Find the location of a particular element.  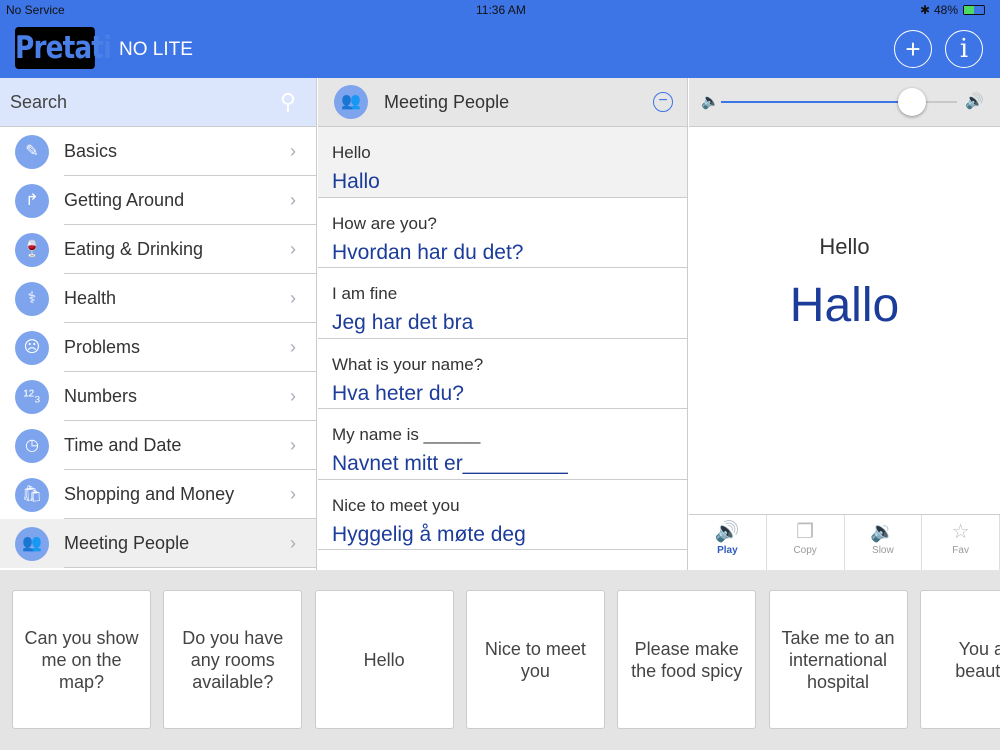

quick-phrase-card: Nice to meet you is located at coordinates (535, 659).